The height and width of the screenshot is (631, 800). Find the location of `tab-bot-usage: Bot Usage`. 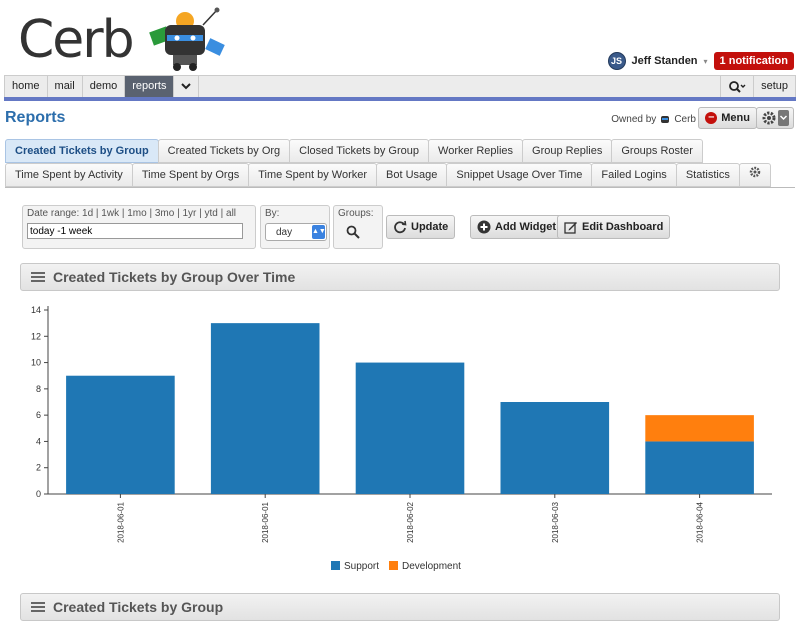

tab-bot-usage: Bot Usage is located at coordinates (412, 175).